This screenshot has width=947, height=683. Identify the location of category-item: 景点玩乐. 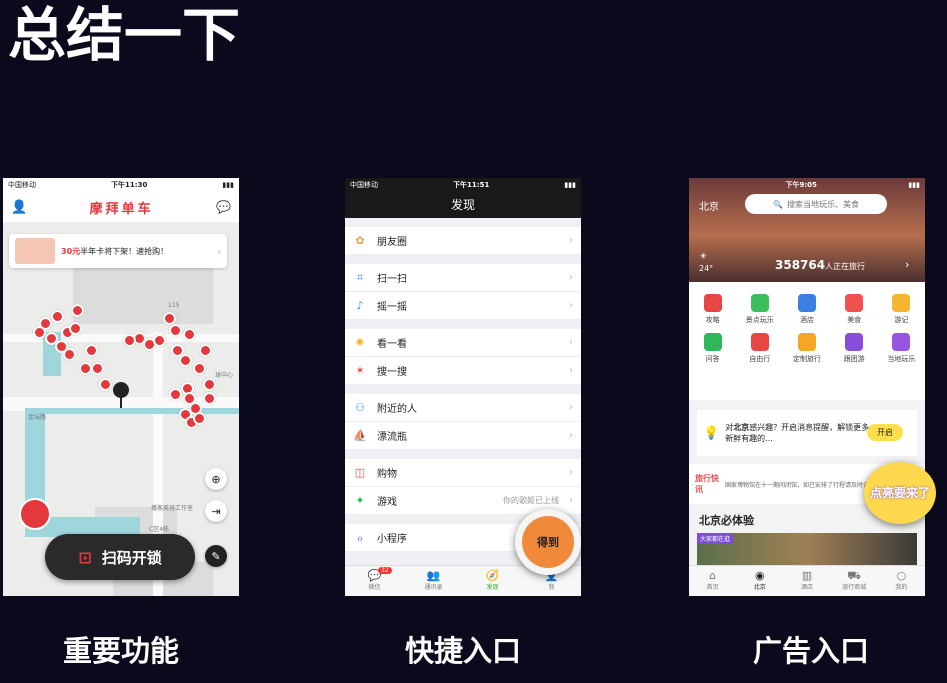
(759, 309).